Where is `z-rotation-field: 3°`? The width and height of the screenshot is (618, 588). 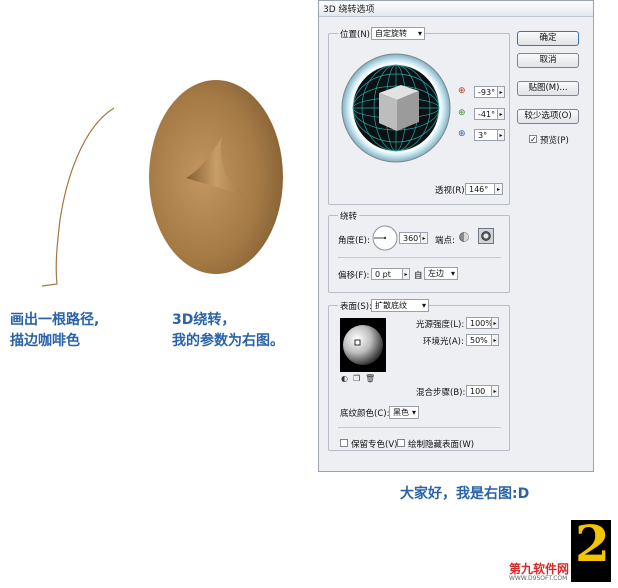 z-rotation-field: 3° is located at coordinates (486, 135).